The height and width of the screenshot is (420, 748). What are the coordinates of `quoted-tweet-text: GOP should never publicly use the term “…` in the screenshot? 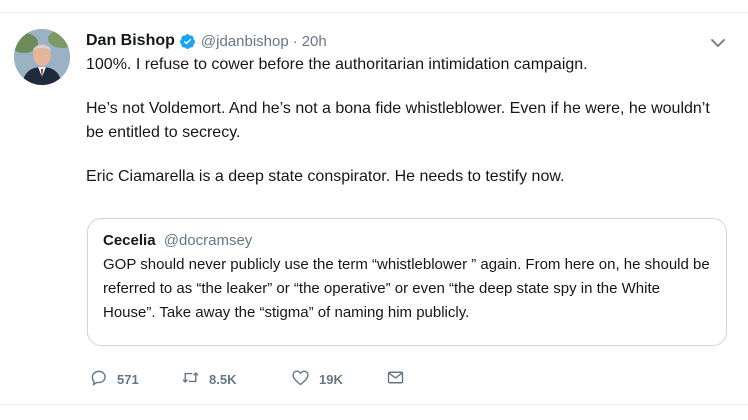 It's located at (406, 288).